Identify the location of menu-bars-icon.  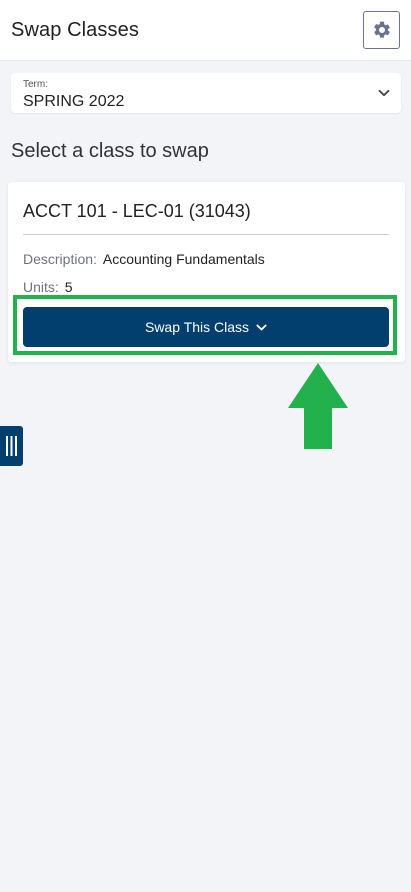
(11, 446).